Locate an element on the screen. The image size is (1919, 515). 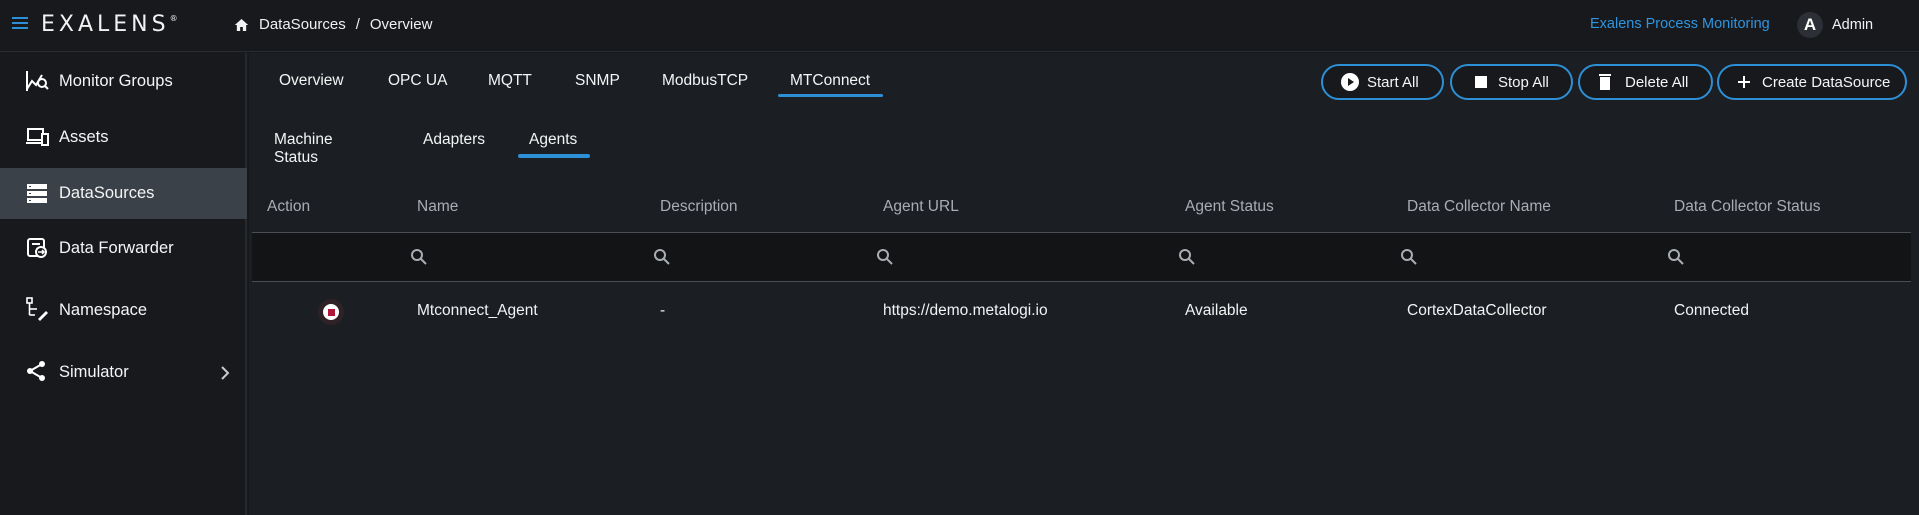
create-datasource-button: Create DataSource is located at coordinates (1812, 82).